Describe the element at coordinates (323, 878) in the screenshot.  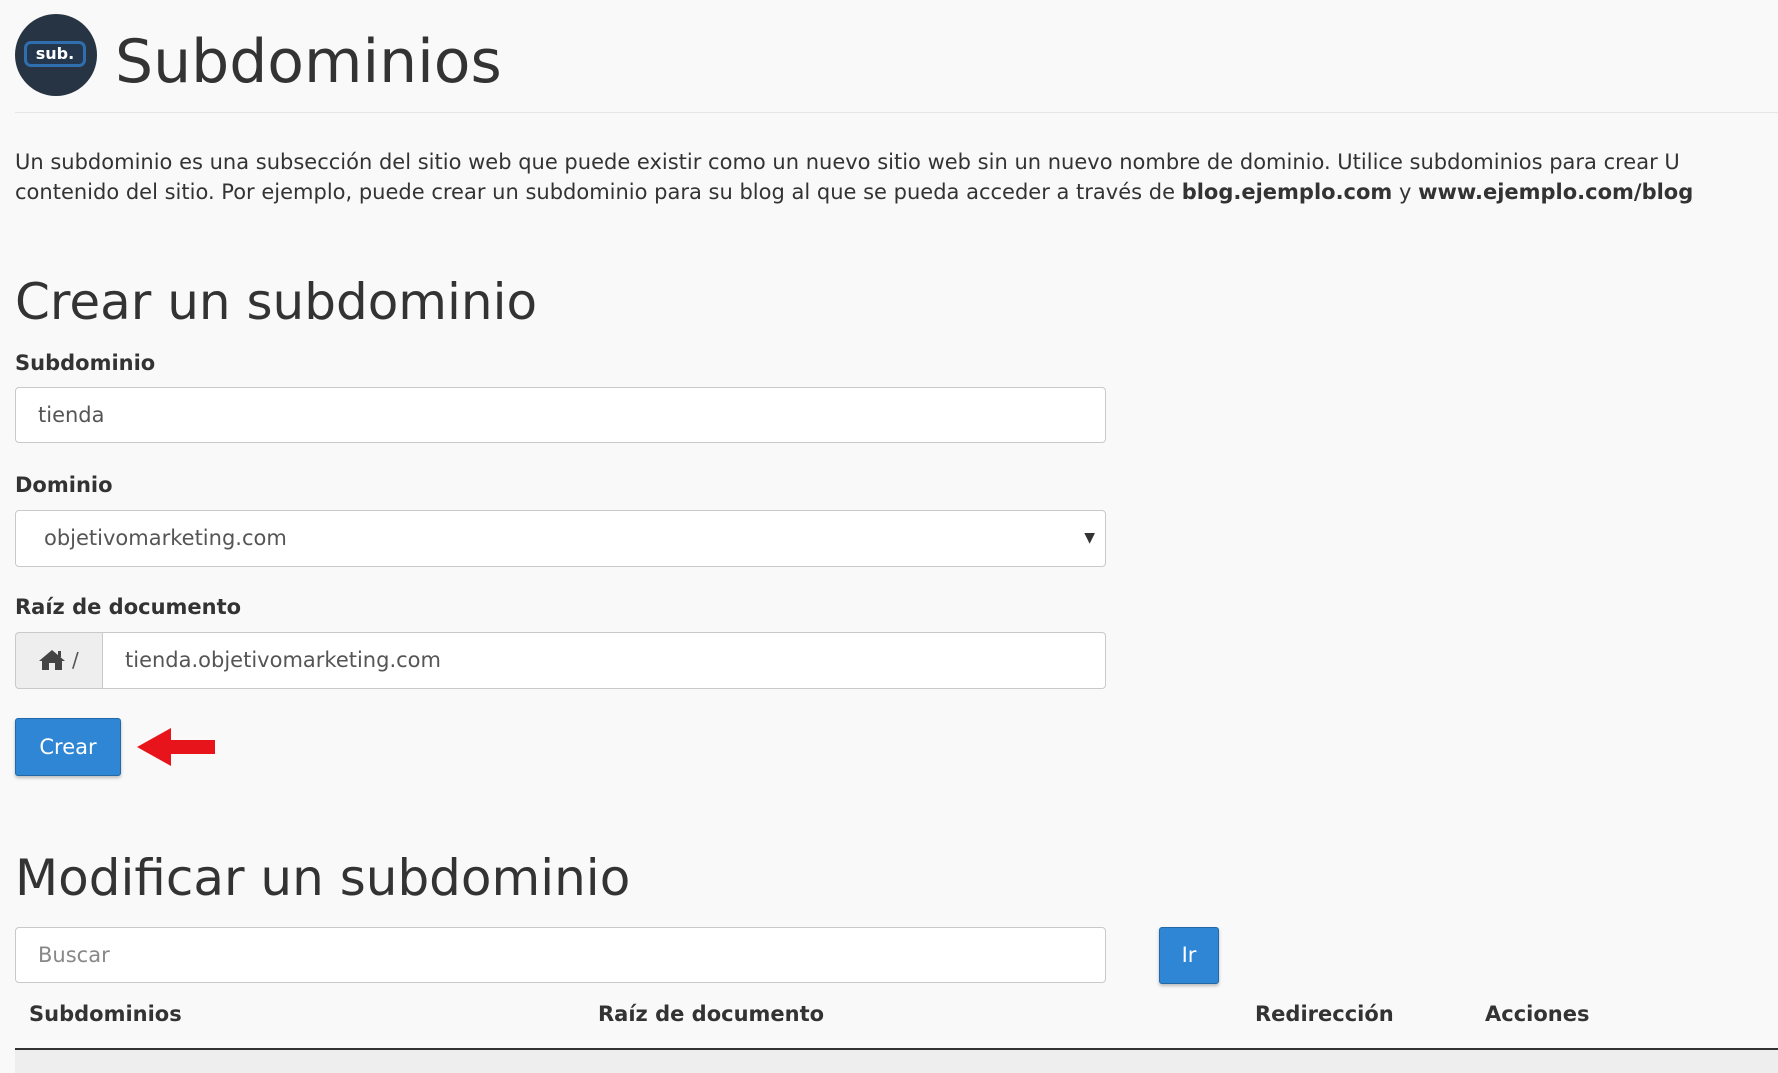
I see `modify-section-title: Modificar un subdominio` at that location.